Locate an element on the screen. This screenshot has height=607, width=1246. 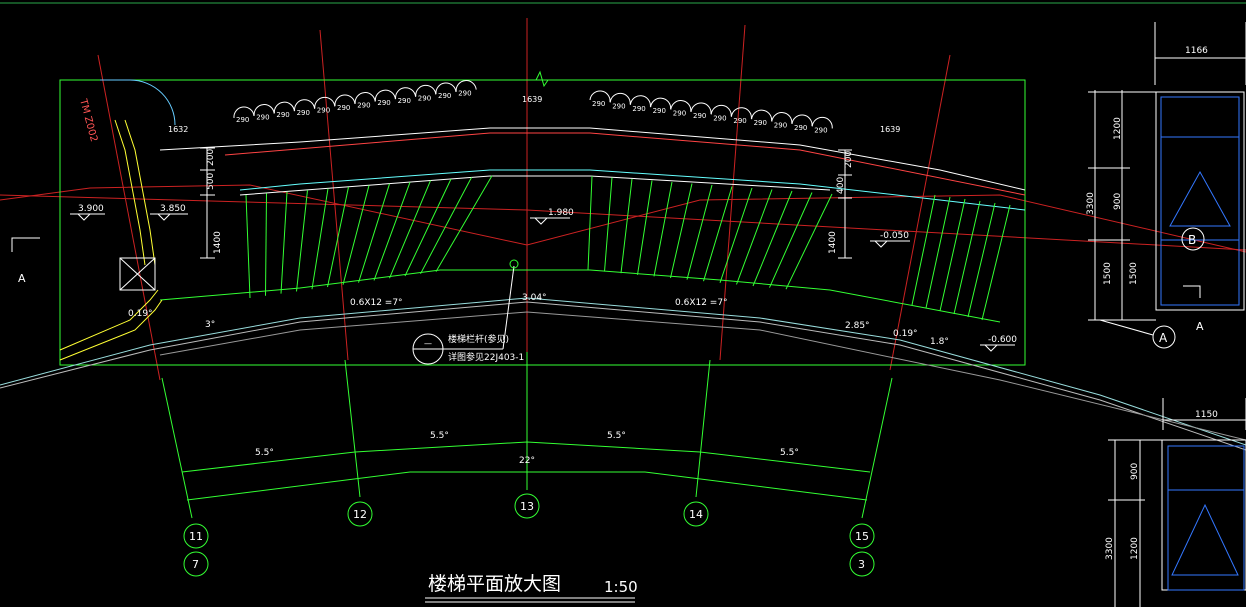
inner-edge-cyan is located at coordinates (632, 190).